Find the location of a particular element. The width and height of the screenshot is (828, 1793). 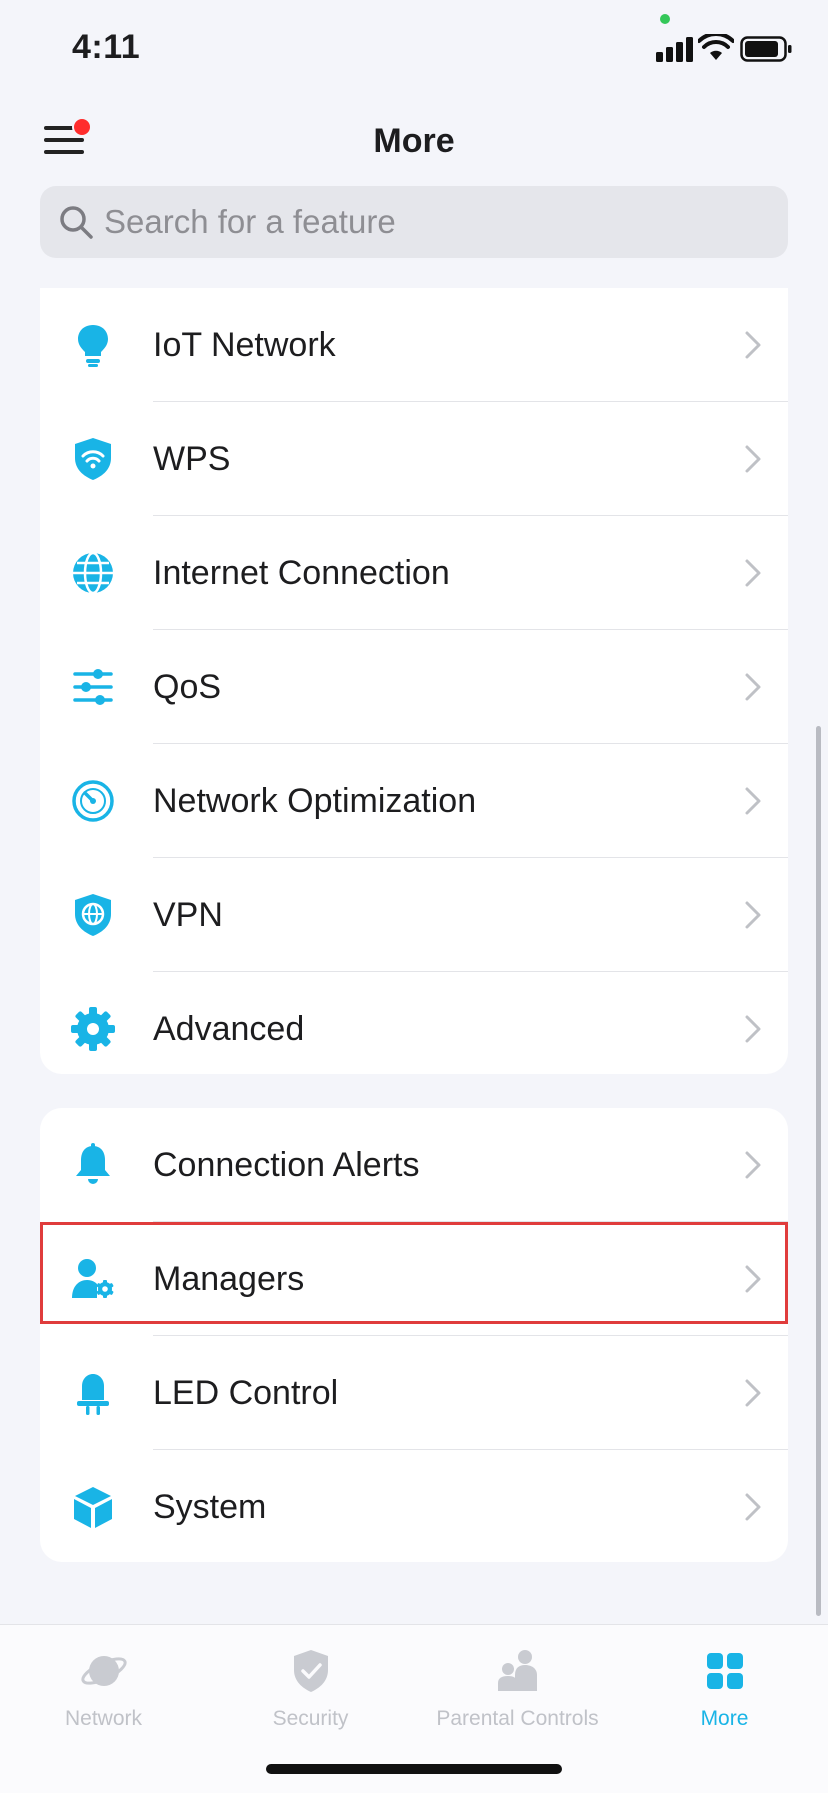

list-item-label: System is located at coordinates (210, 1507).